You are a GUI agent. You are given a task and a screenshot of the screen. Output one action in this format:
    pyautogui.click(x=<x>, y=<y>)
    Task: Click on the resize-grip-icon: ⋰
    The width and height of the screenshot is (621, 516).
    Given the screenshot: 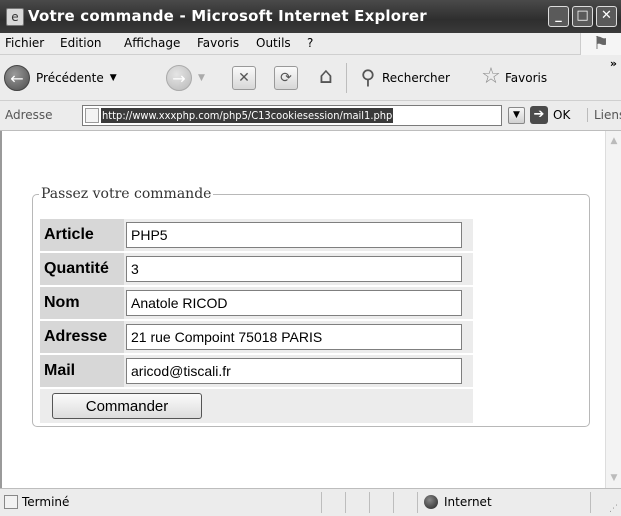 What is the action you would take?
    pyautogui.click(x=613, y=509)
    